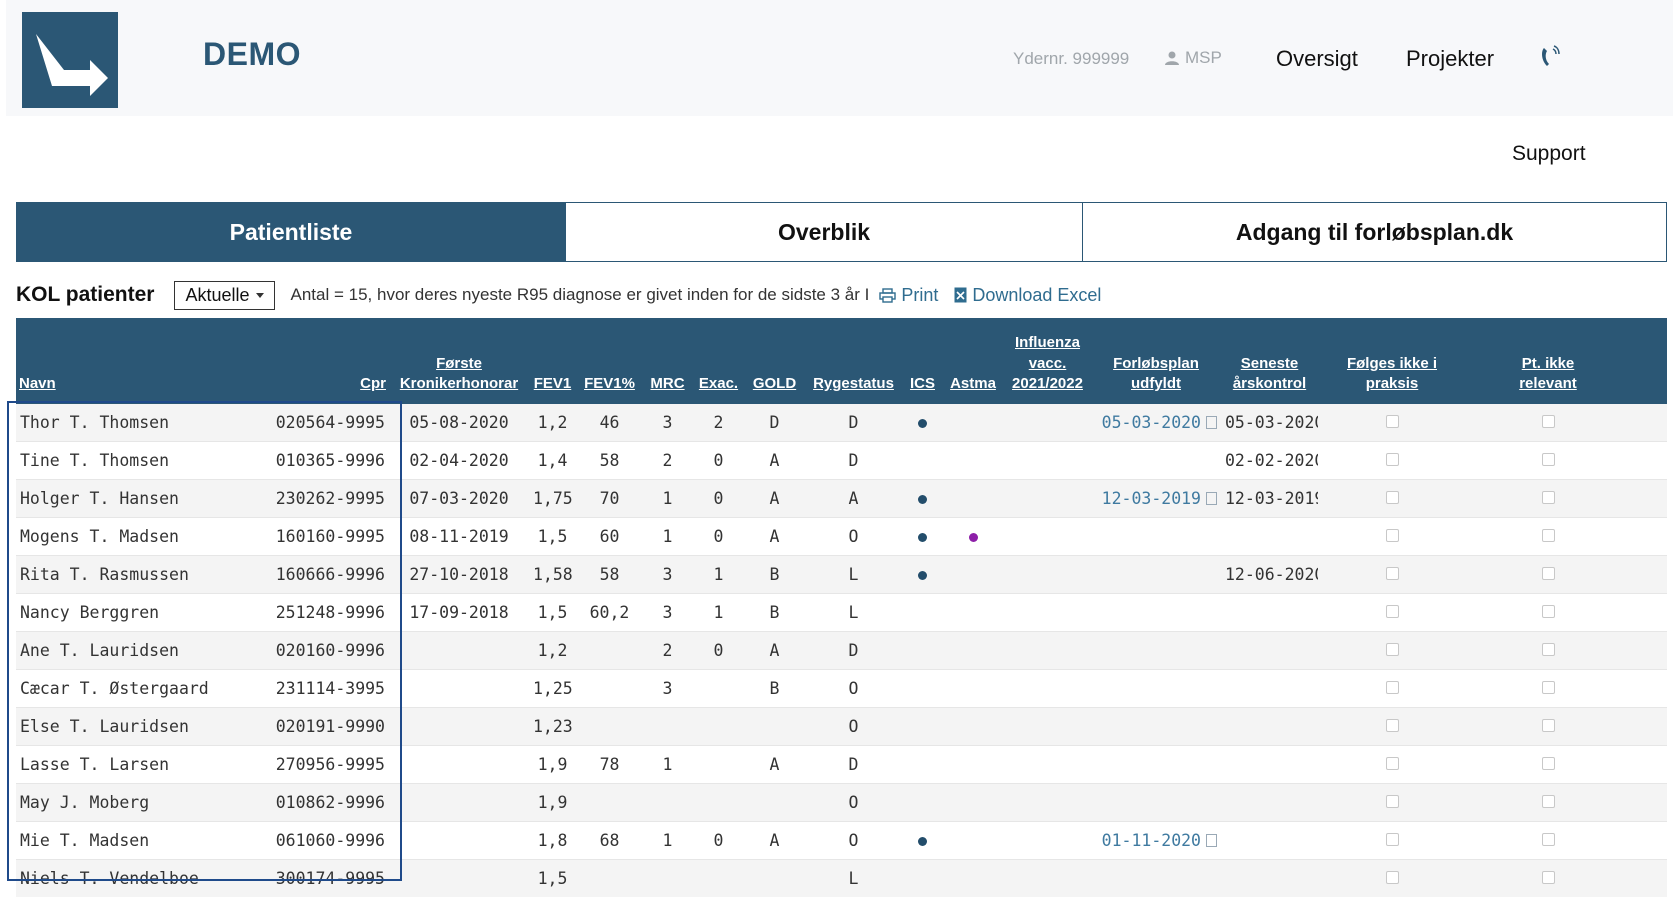 This screenshot has height=897, width=1673. I want to click on support-link: Support, so click(1549, 154).